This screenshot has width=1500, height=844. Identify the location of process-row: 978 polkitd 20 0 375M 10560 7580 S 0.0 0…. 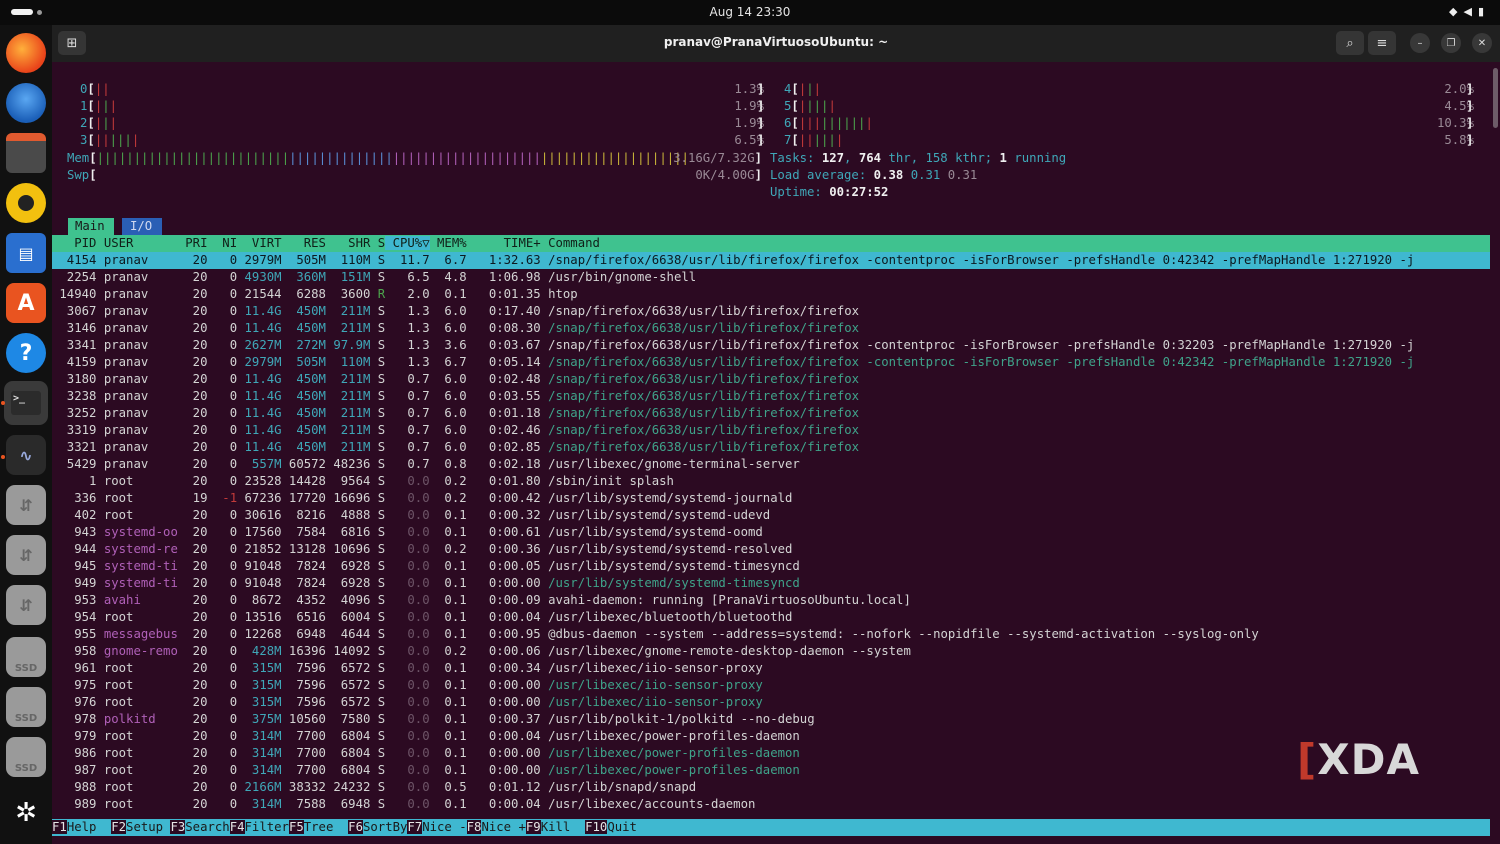
(433, 719).